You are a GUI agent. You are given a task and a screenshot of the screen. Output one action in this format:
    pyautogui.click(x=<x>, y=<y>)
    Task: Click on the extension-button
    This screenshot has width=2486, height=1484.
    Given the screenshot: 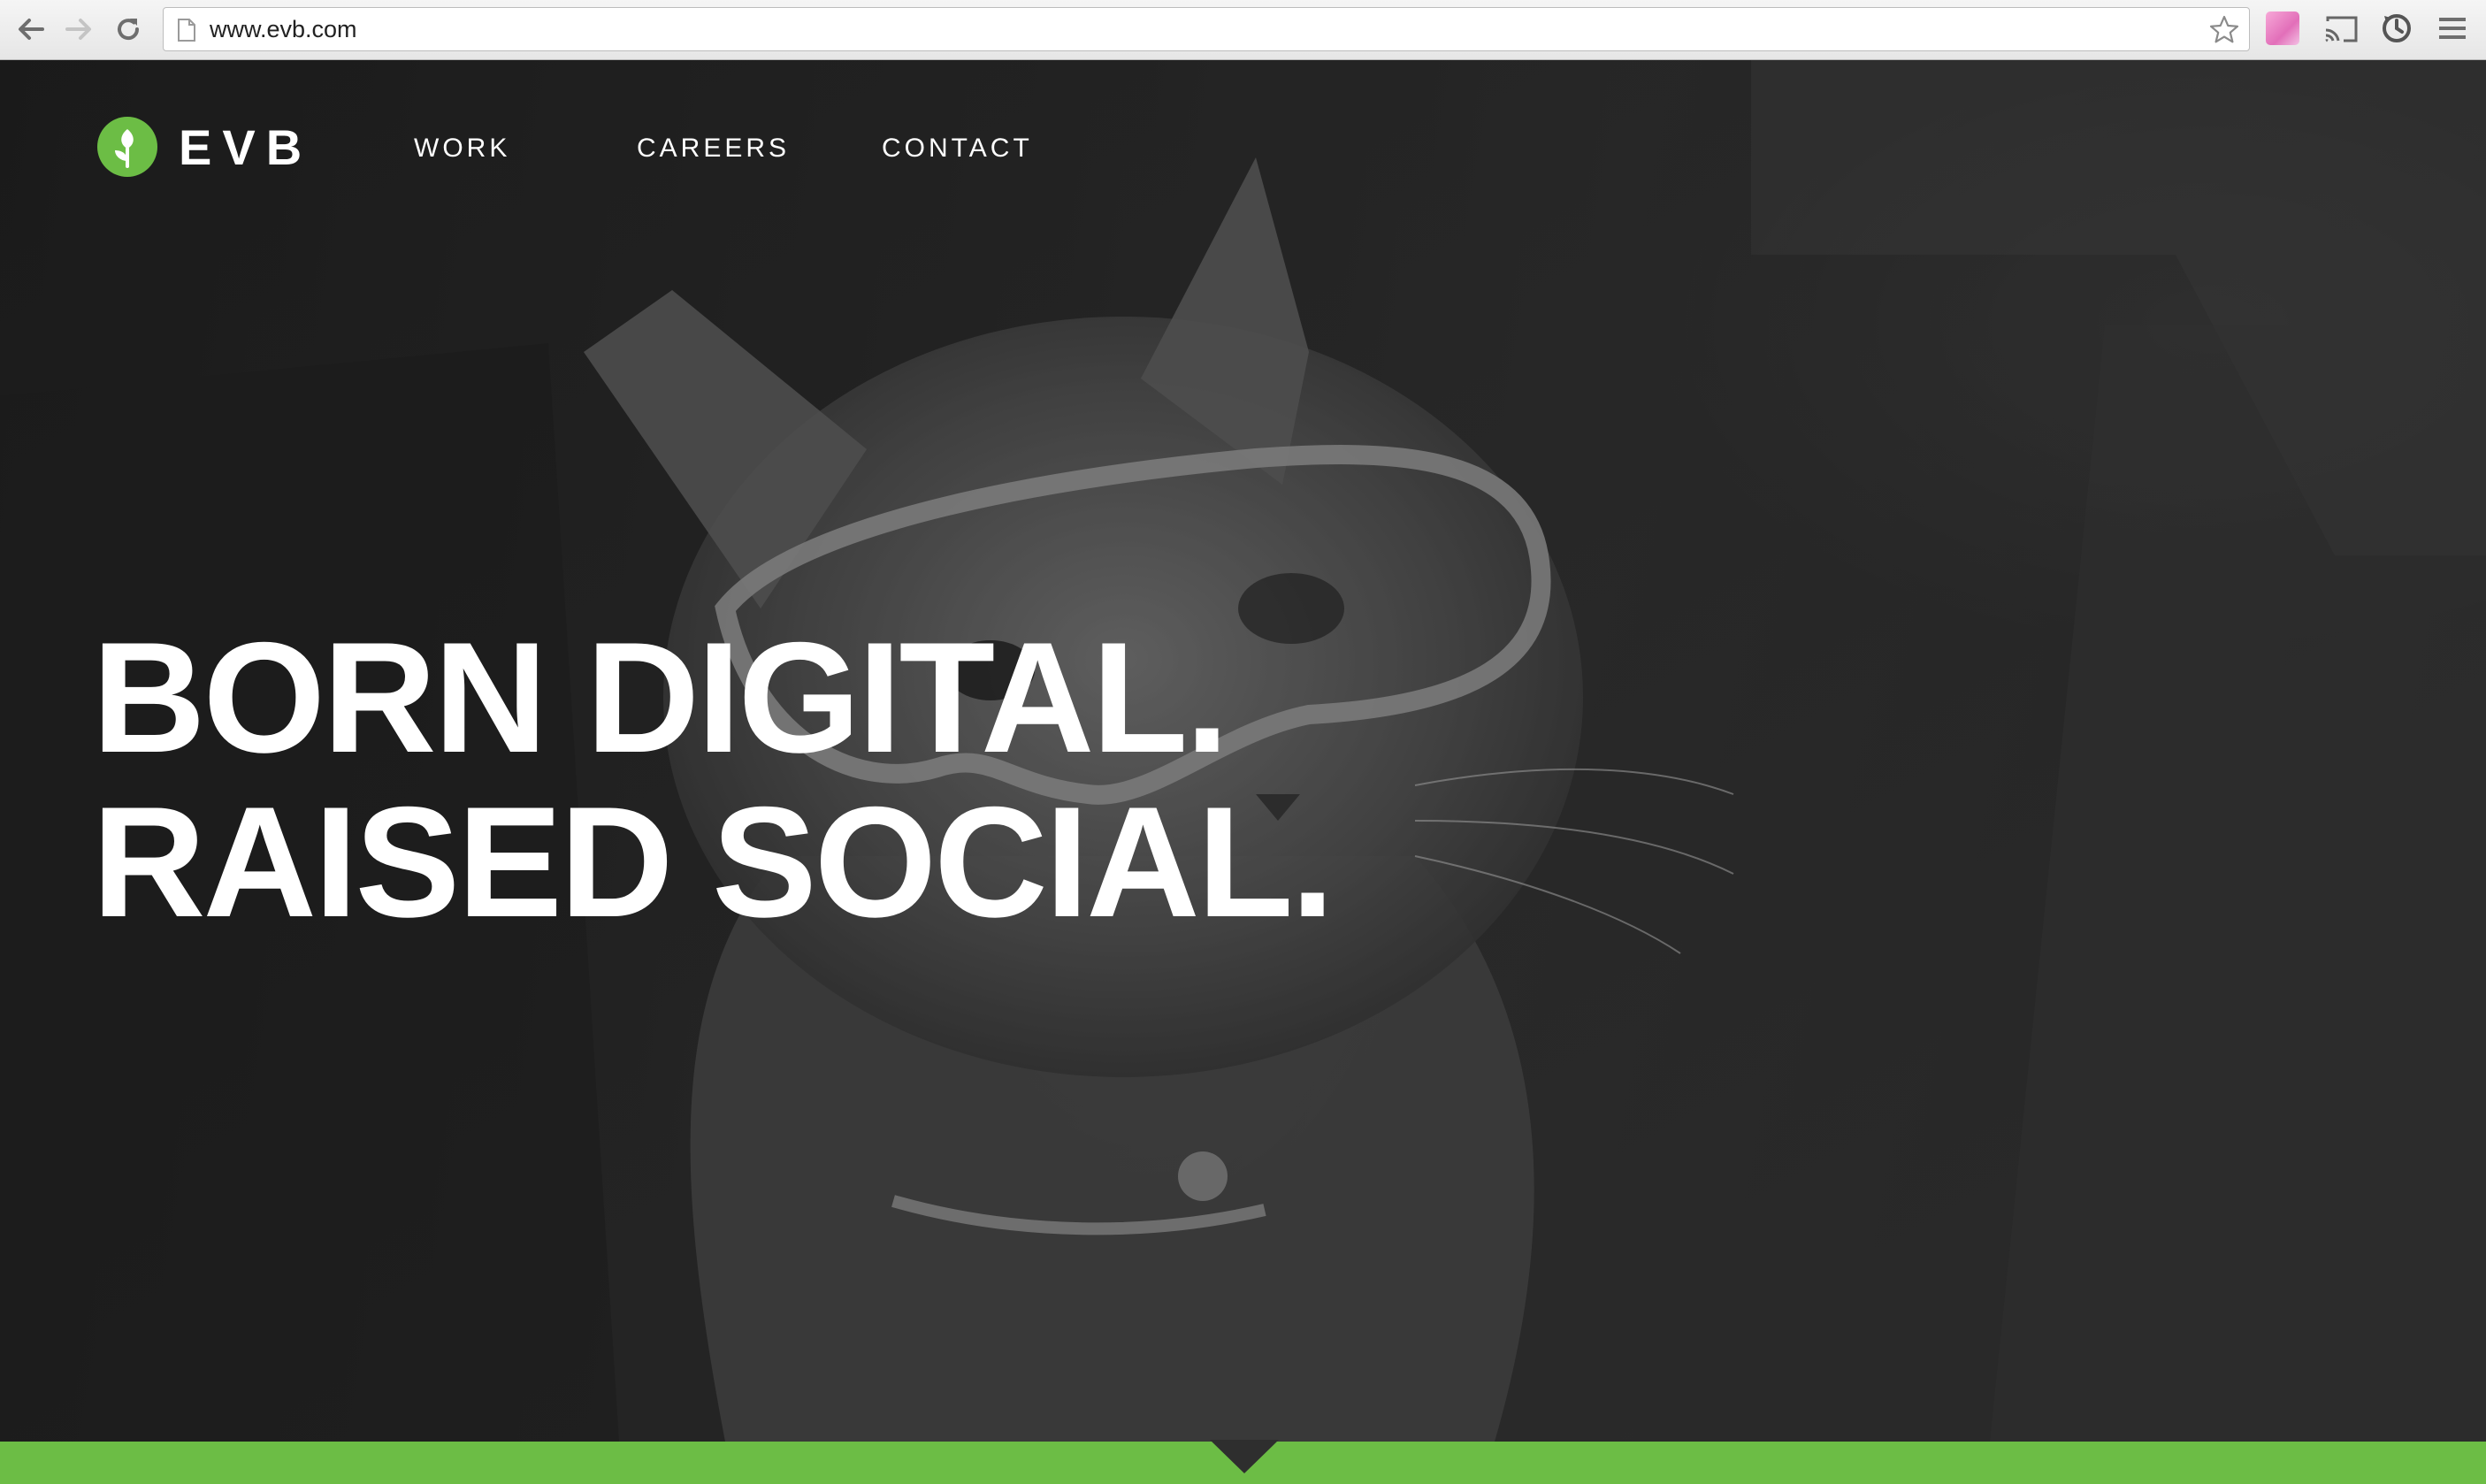 What is the action you would take?
    pyautogui.click(x=2283, y=28)
    